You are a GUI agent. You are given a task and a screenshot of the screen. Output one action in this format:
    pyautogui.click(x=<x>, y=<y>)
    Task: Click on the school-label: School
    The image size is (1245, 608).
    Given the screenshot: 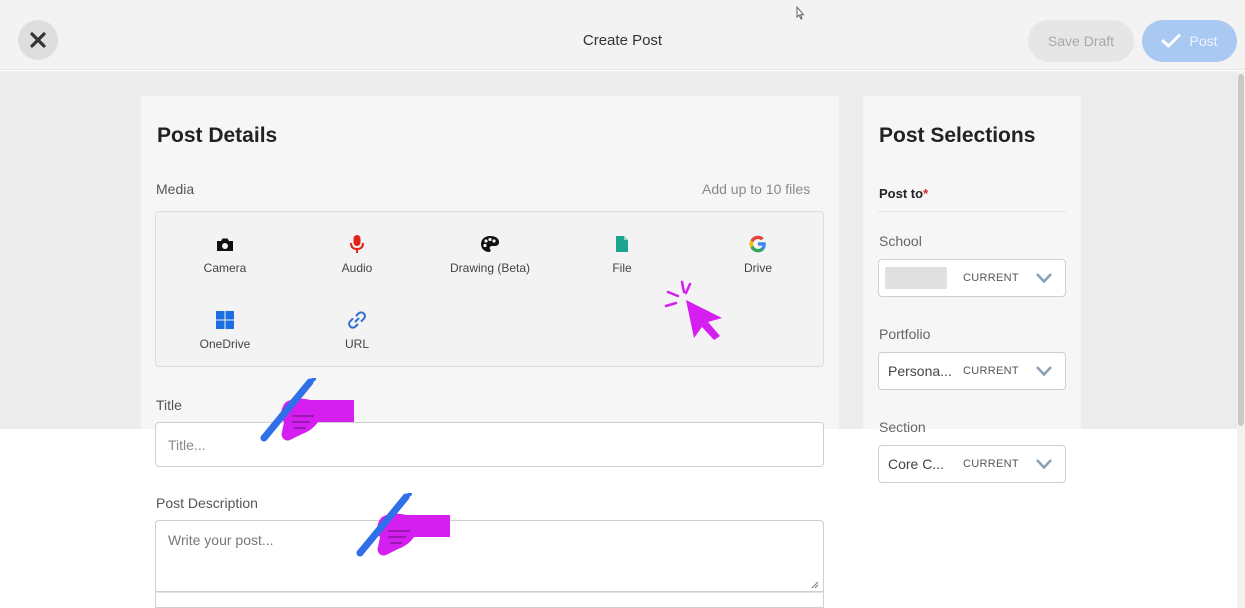 What is the action you would take?
    pyautogui.click(x=900, y=241)
    